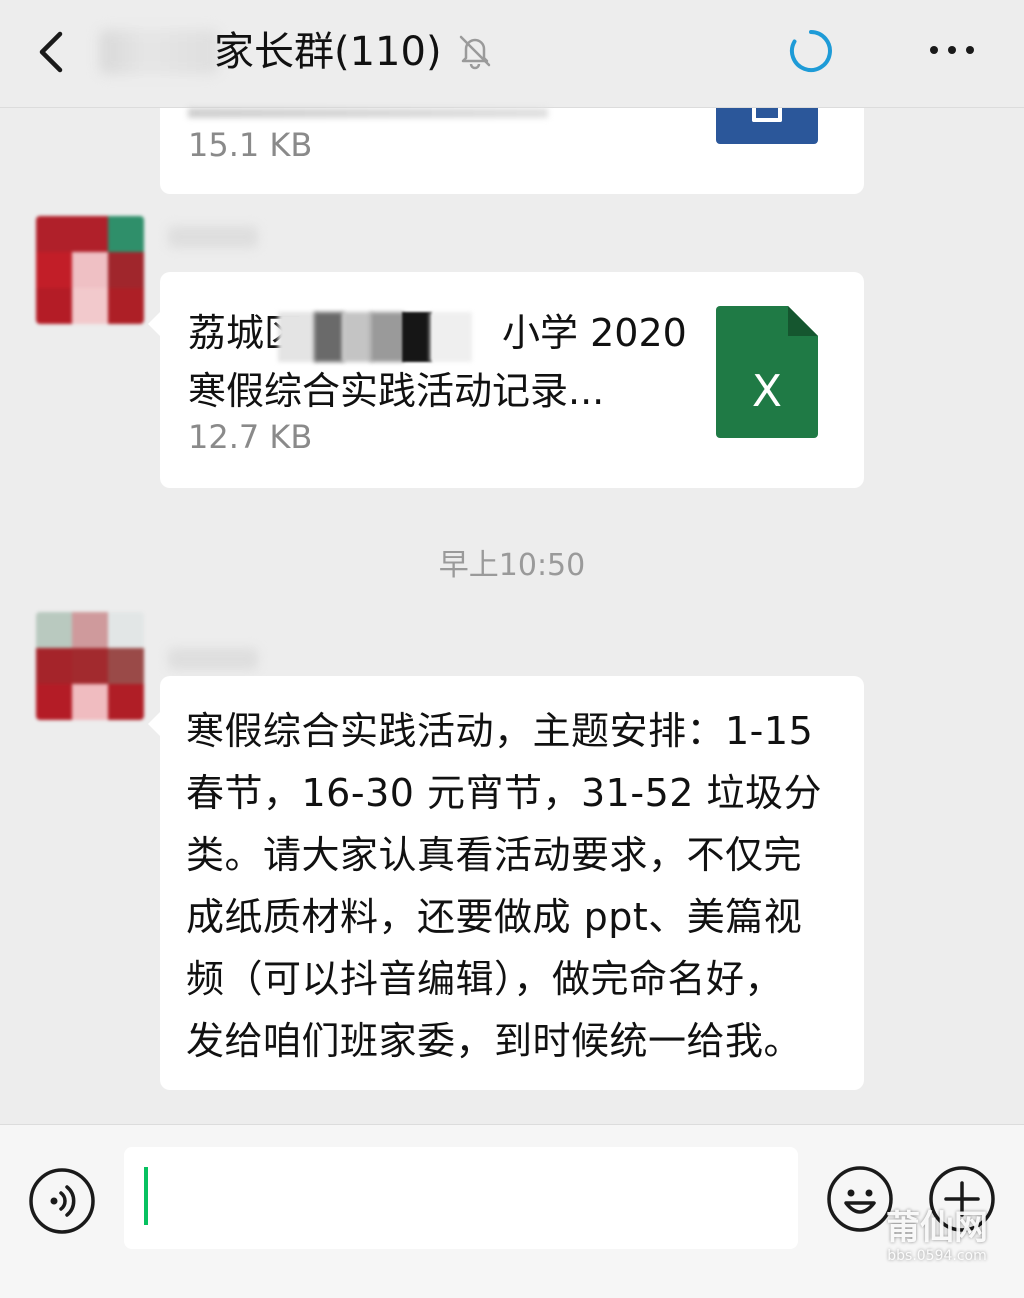  What do you see at coordinates (937, 1228) in the screenshot?
I see `watermark-main: 莆仙网` at bounding box center [937, 1228].